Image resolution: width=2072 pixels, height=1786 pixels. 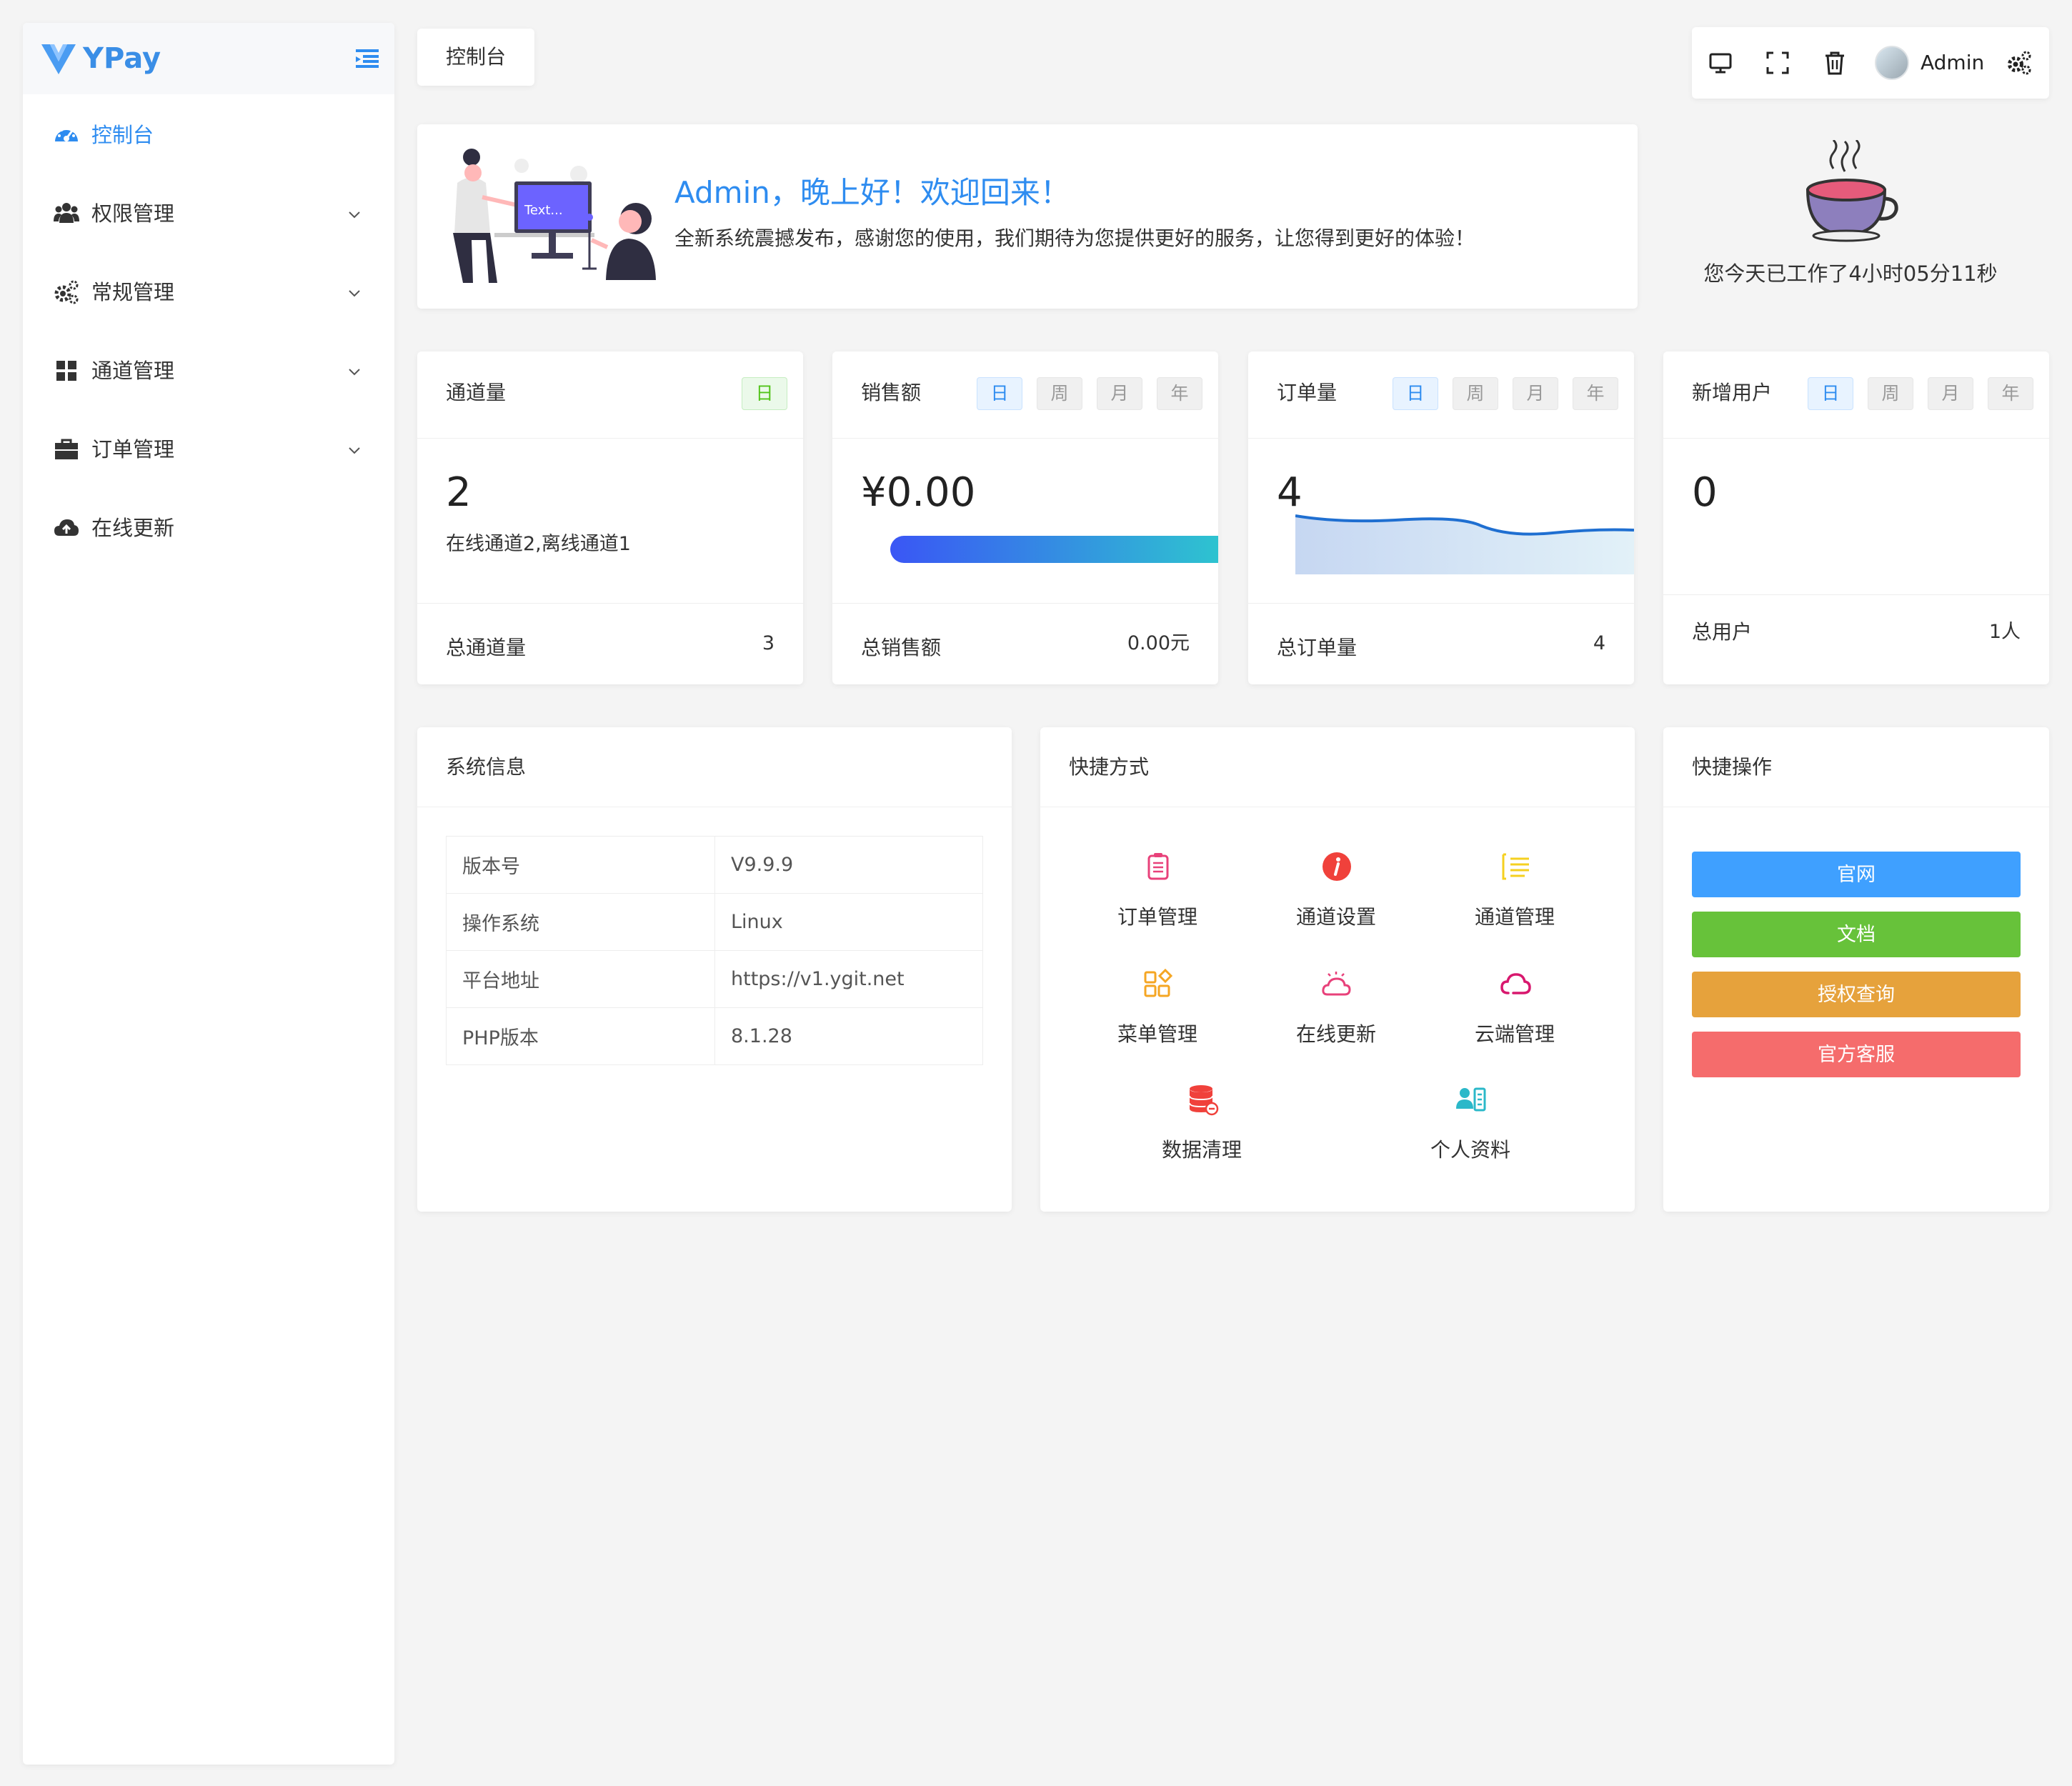 What do you see at coordinates (1337, 866) in the screenshot?
I see `info-icon` at bounding box center [1337, 866].